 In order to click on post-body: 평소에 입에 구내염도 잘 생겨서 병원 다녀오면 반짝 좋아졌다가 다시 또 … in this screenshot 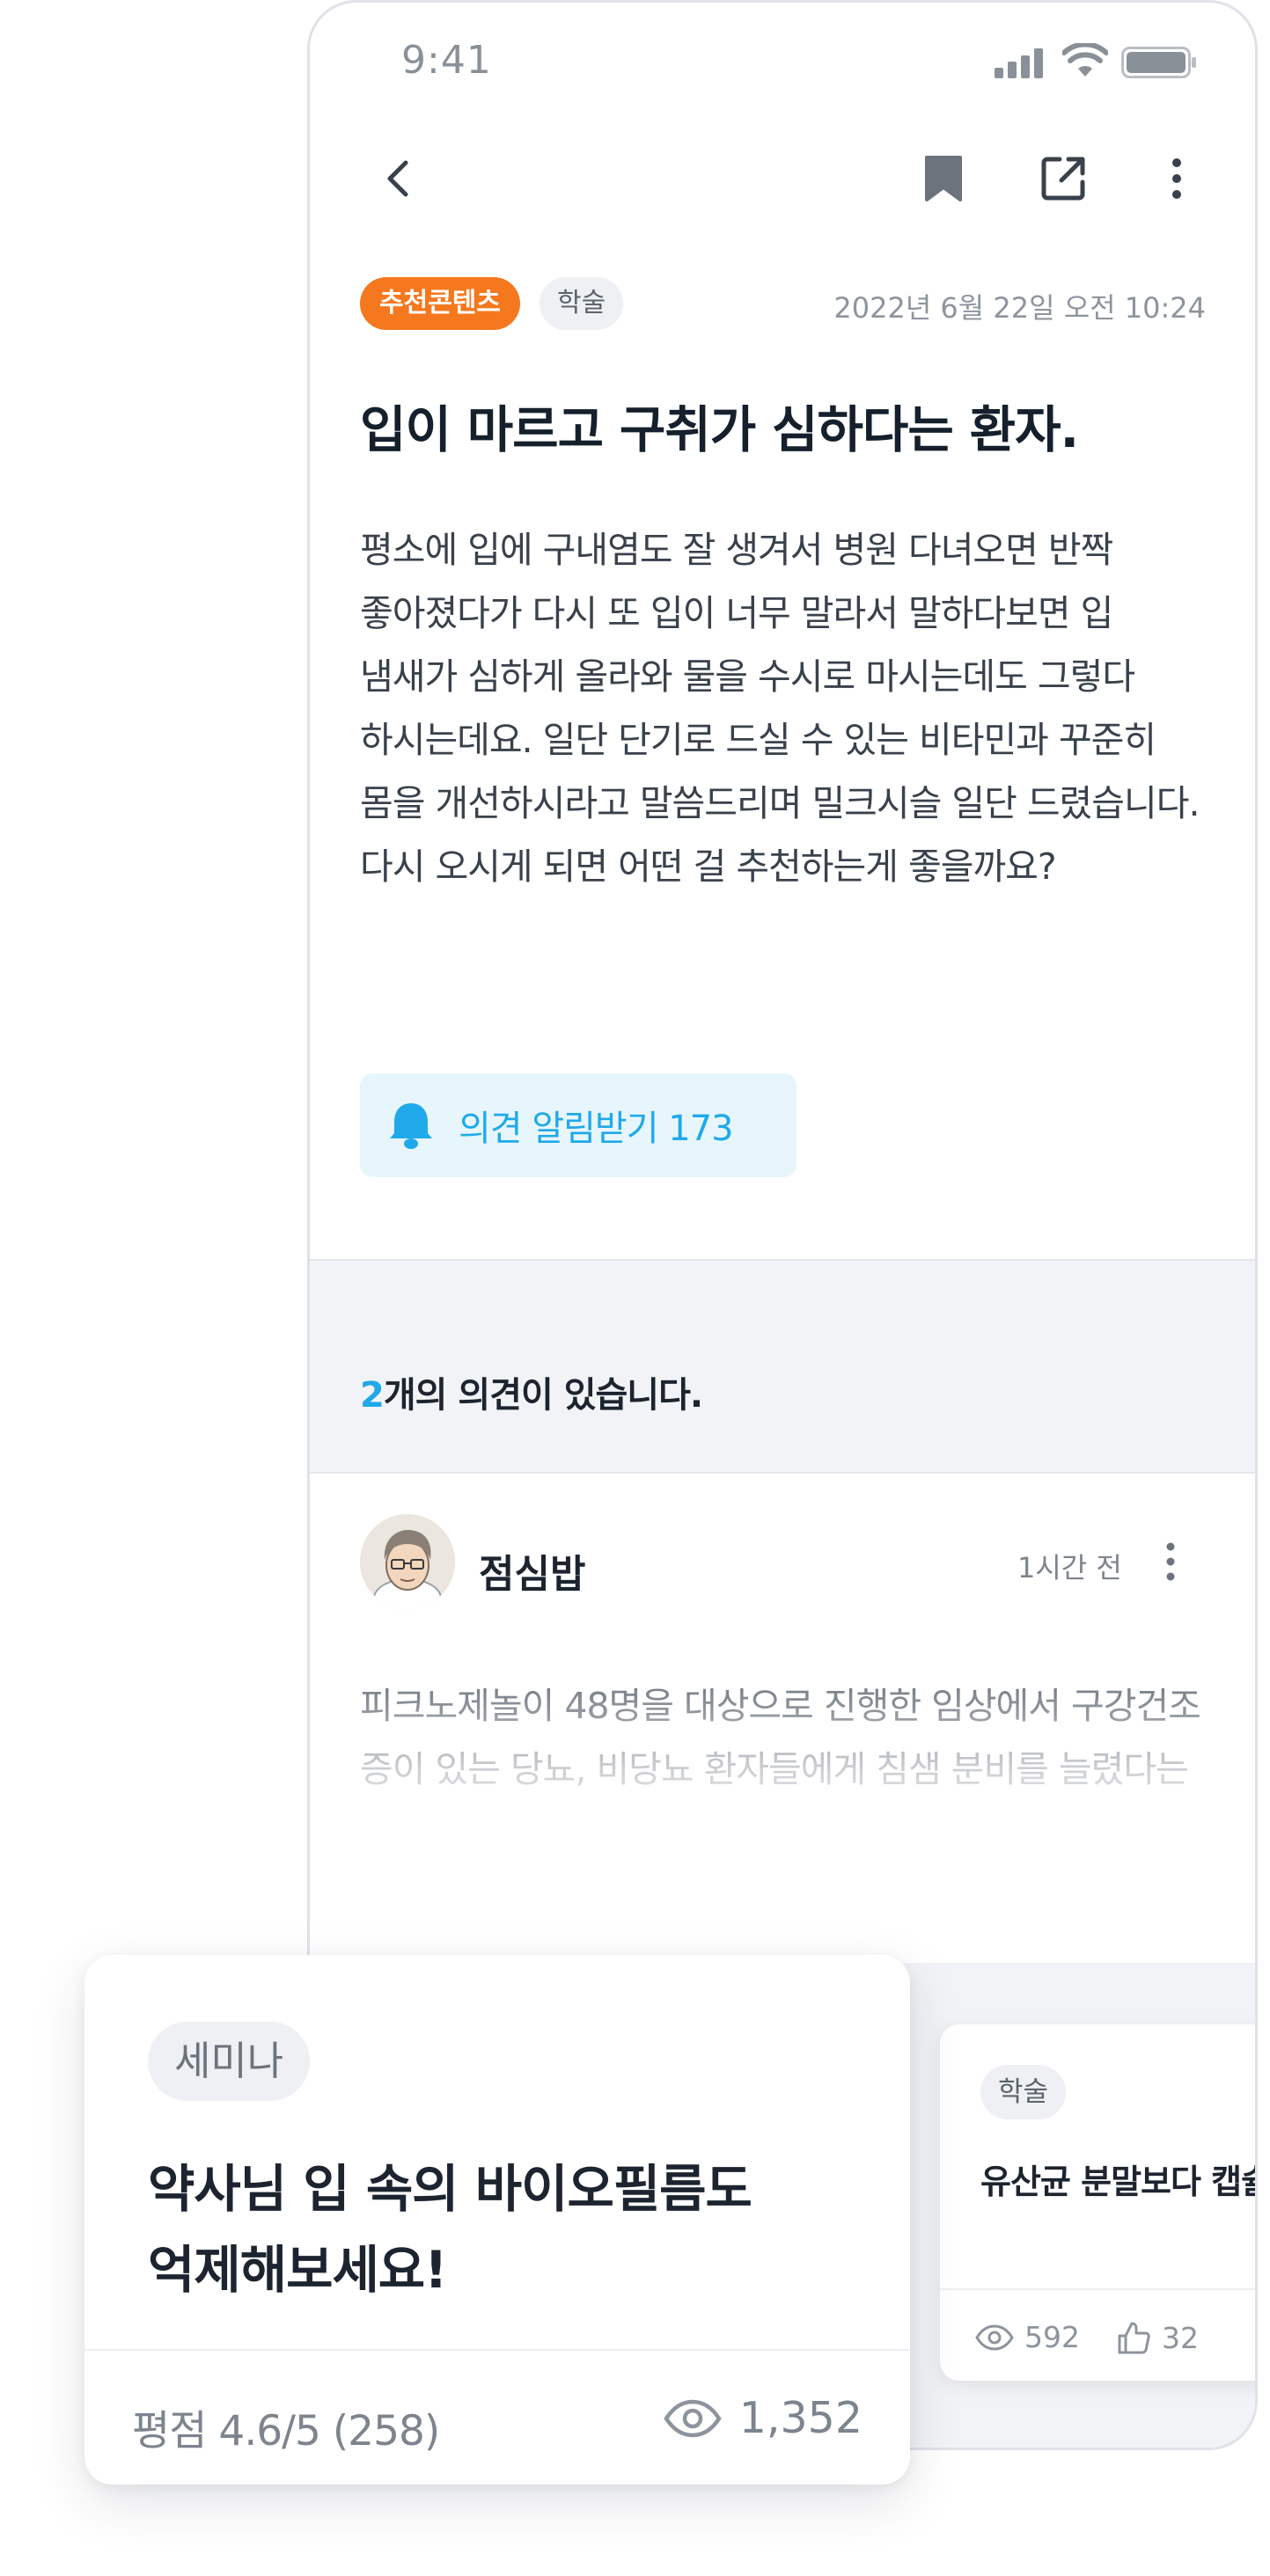, I will do `click(780, 708)`.